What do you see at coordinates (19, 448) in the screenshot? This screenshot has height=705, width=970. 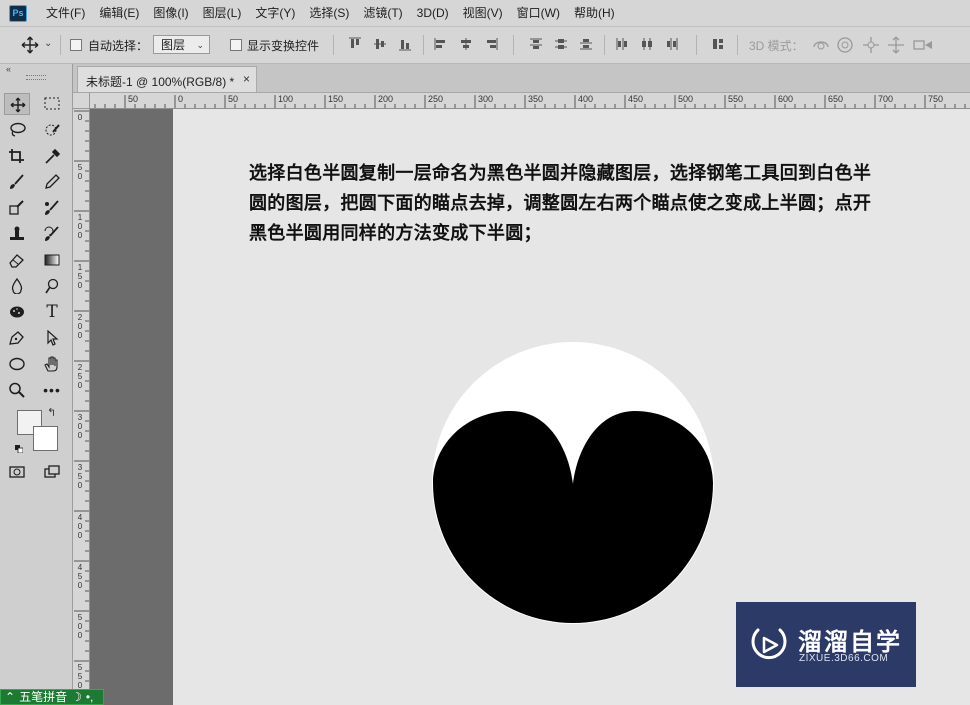 I see `default-colors-icon` at bounding box center [19, 448].